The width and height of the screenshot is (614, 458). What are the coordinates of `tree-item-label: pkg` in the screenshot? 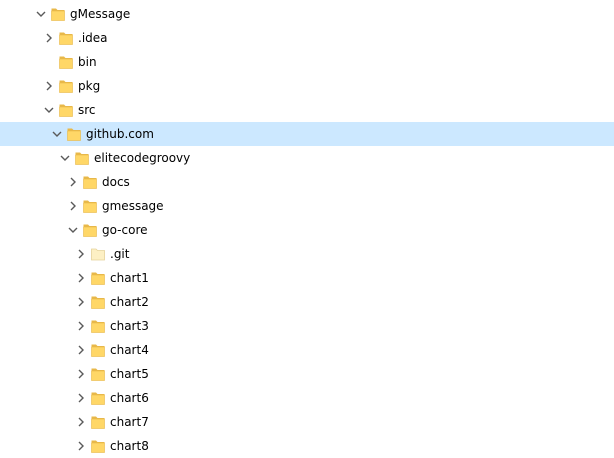 It's located at (89, 86).